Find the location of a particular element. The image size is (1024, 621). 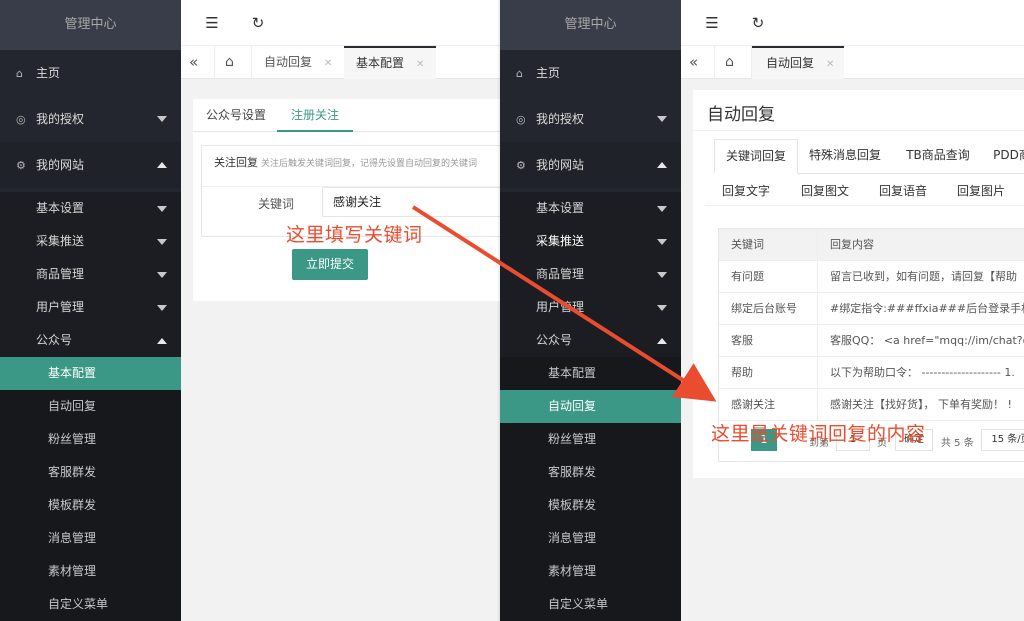

legend-hint: 关注后触发关键词回复，记得先设置自动回复的关键词 is located at coordinates (369, 164).